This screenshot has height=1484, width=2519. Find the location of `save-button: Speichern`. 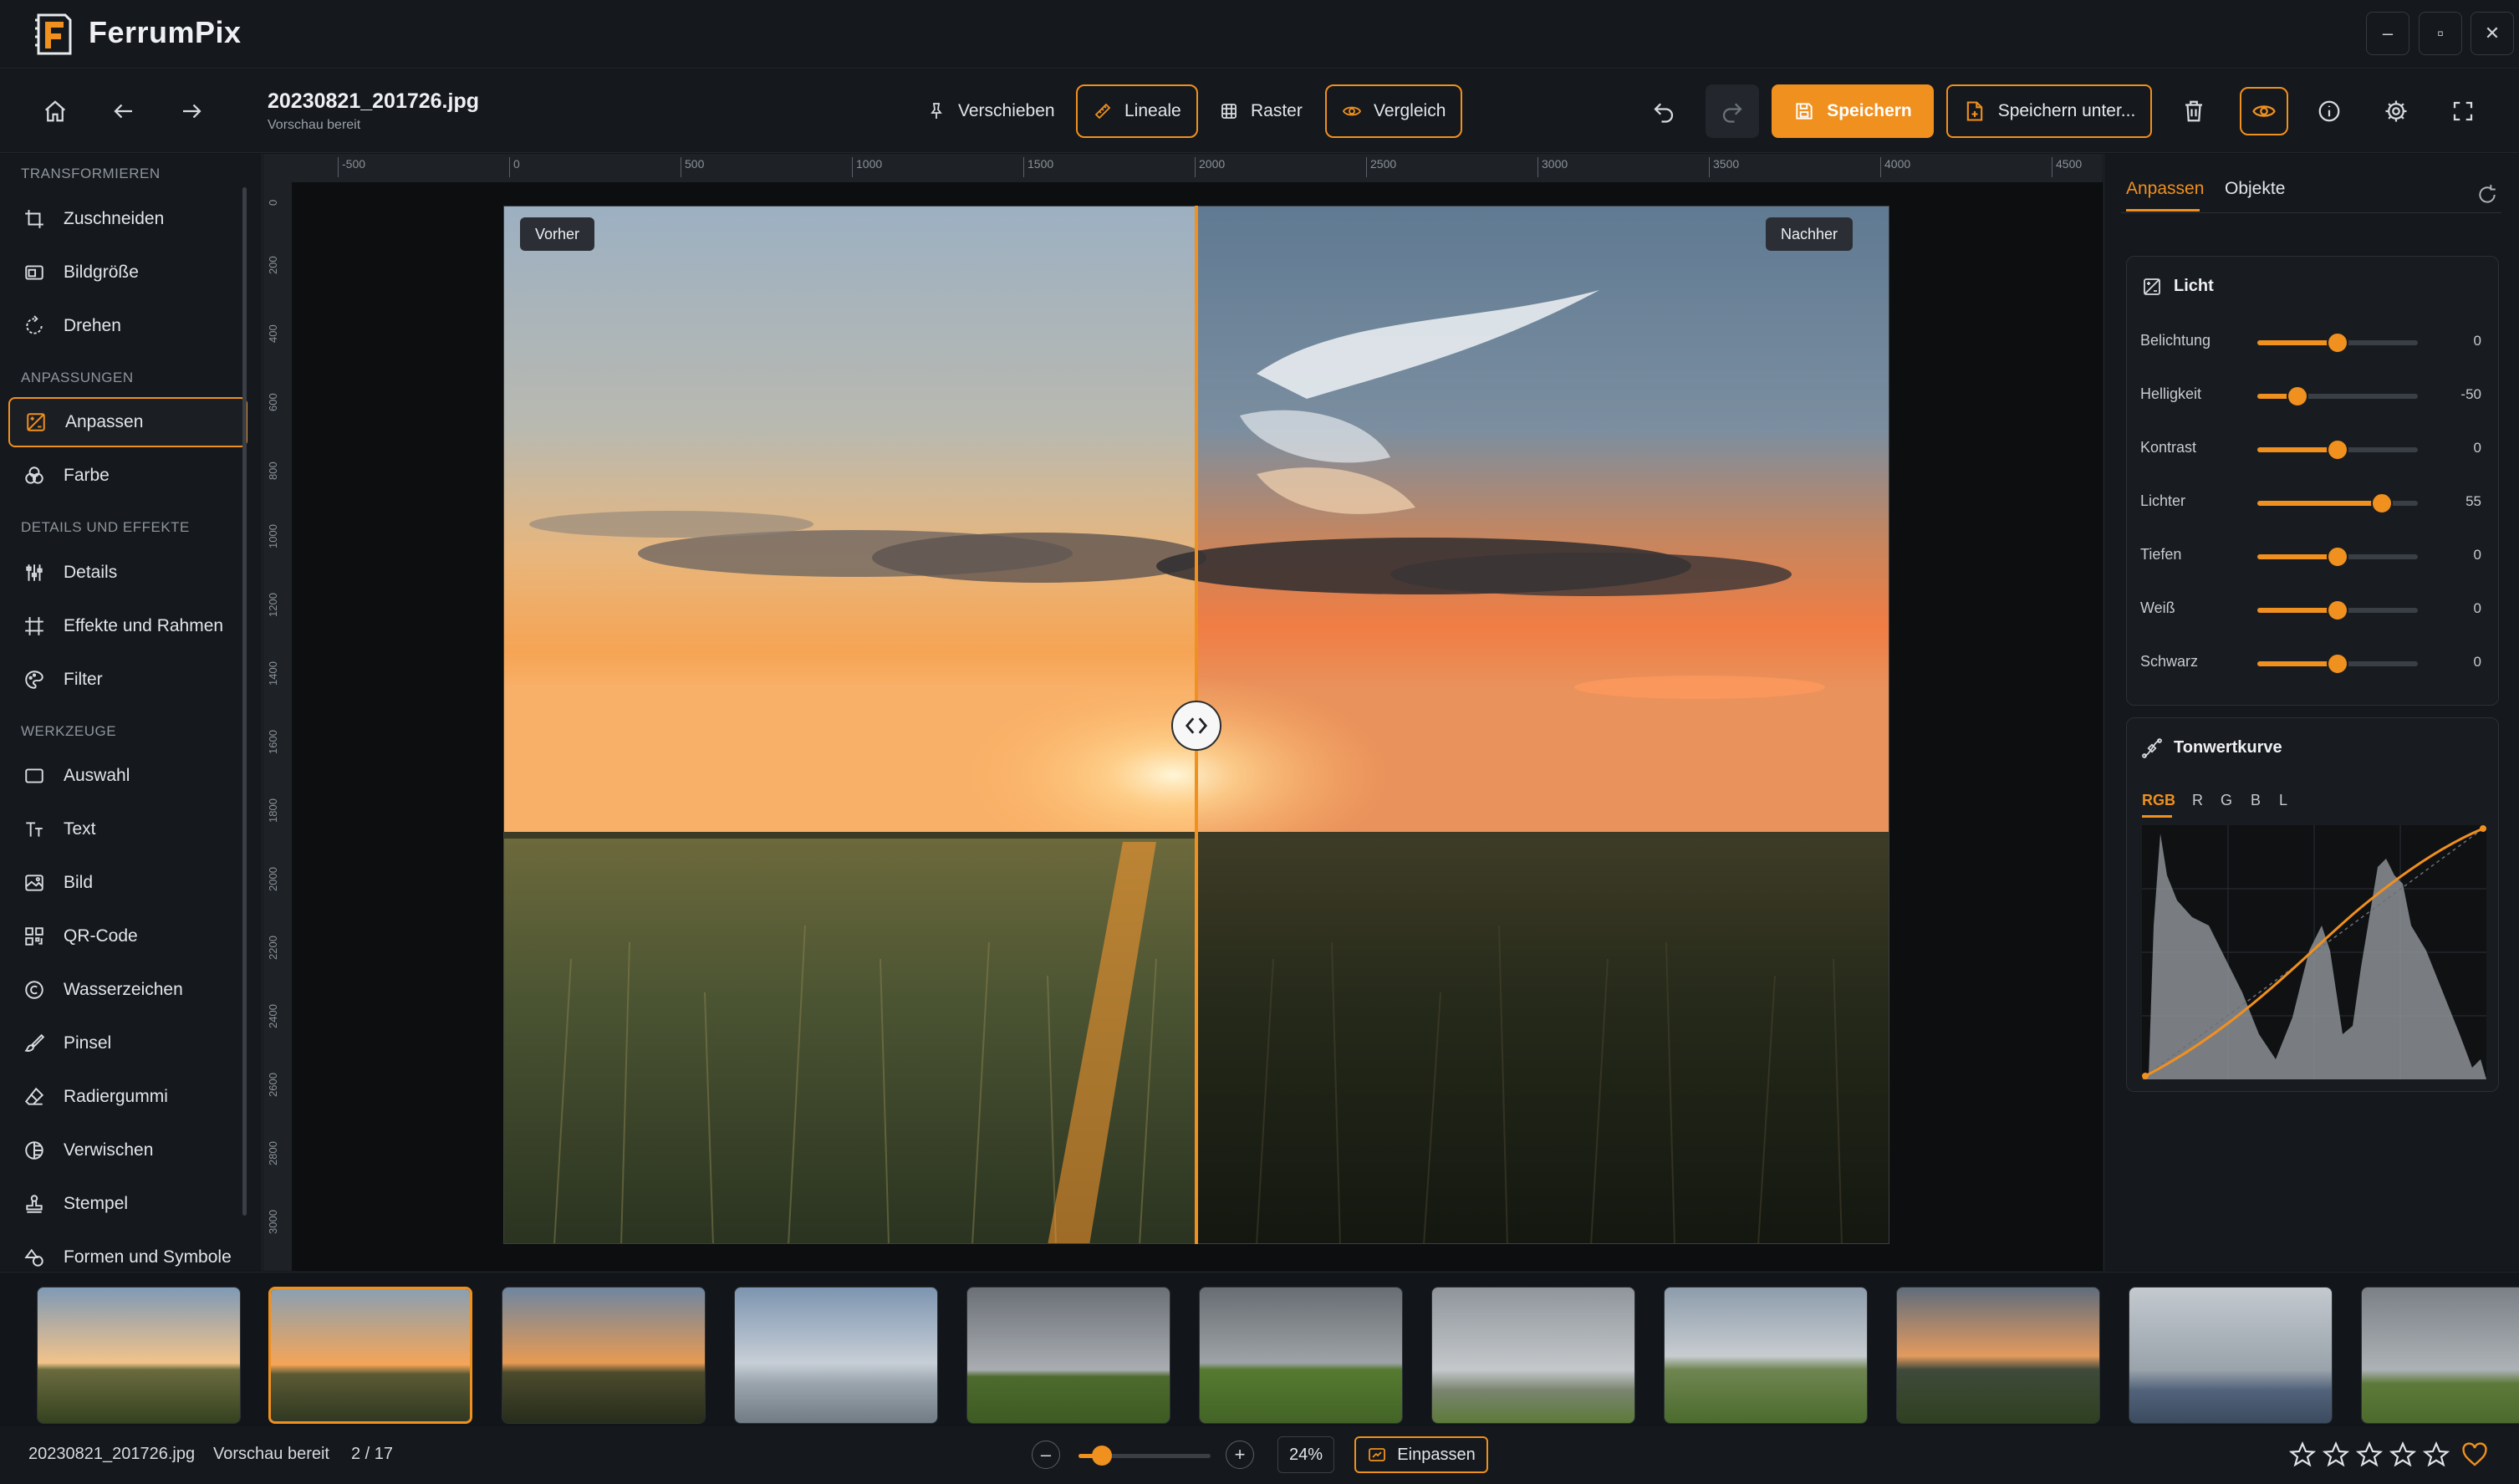

save-button: Speichern is located at coordinates (1853, 111).